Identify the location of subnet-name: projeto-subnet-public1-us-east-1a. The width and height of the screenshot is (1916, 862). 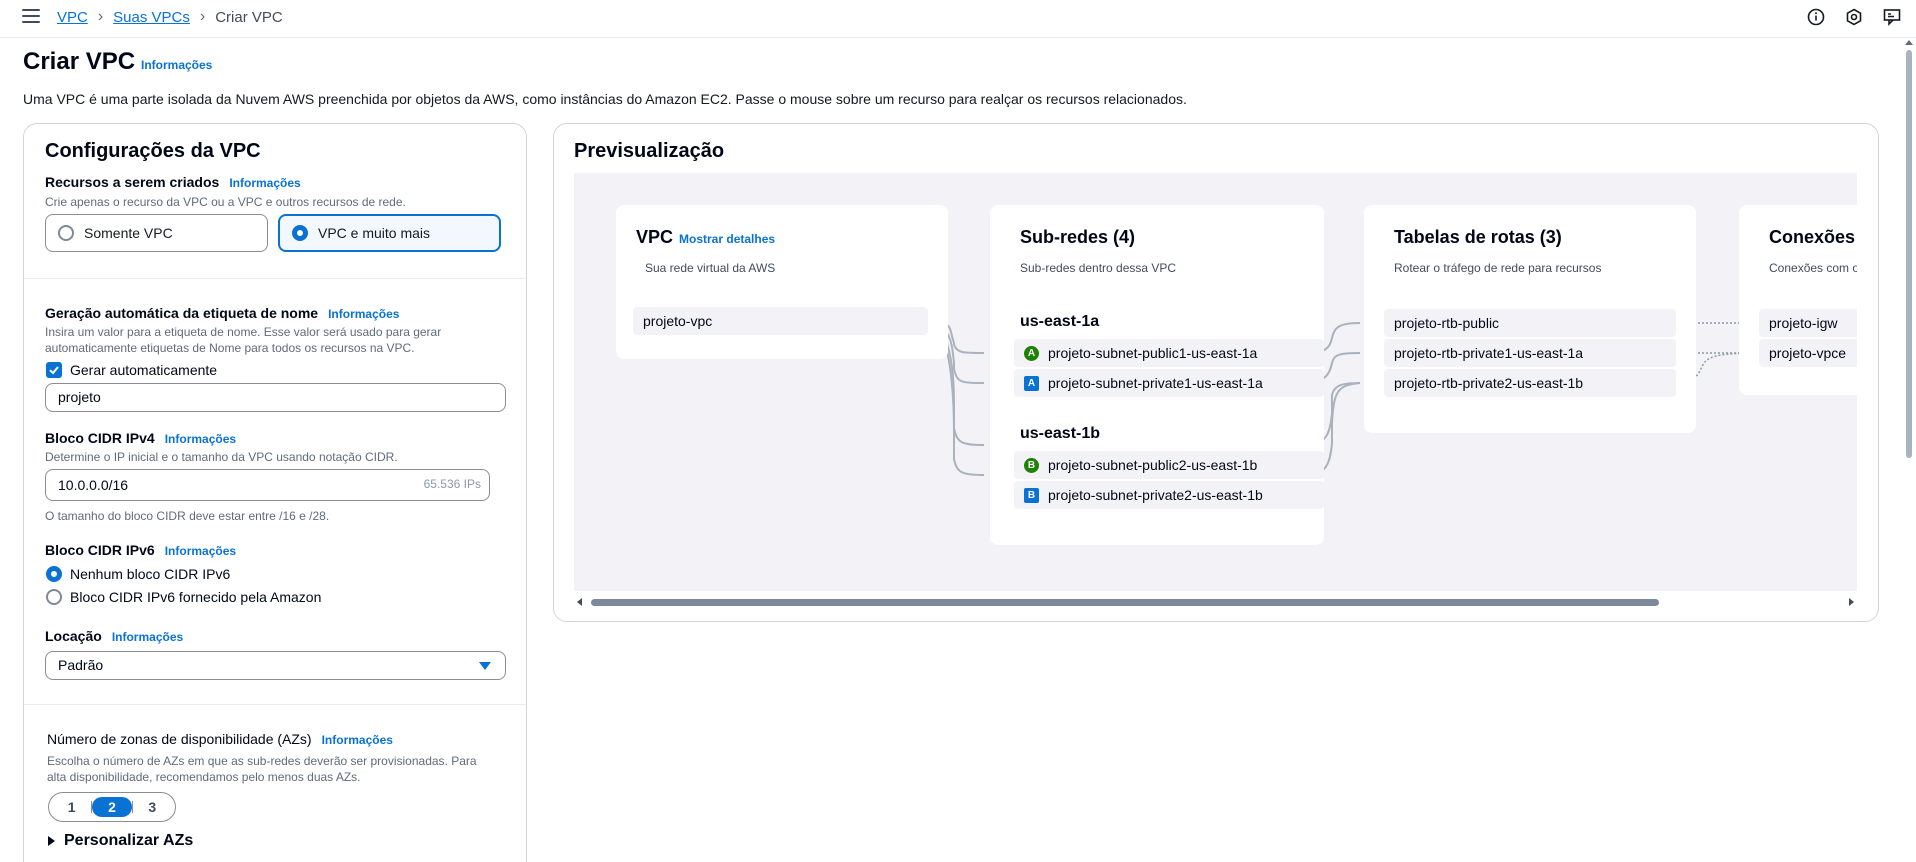
(1153, 353).